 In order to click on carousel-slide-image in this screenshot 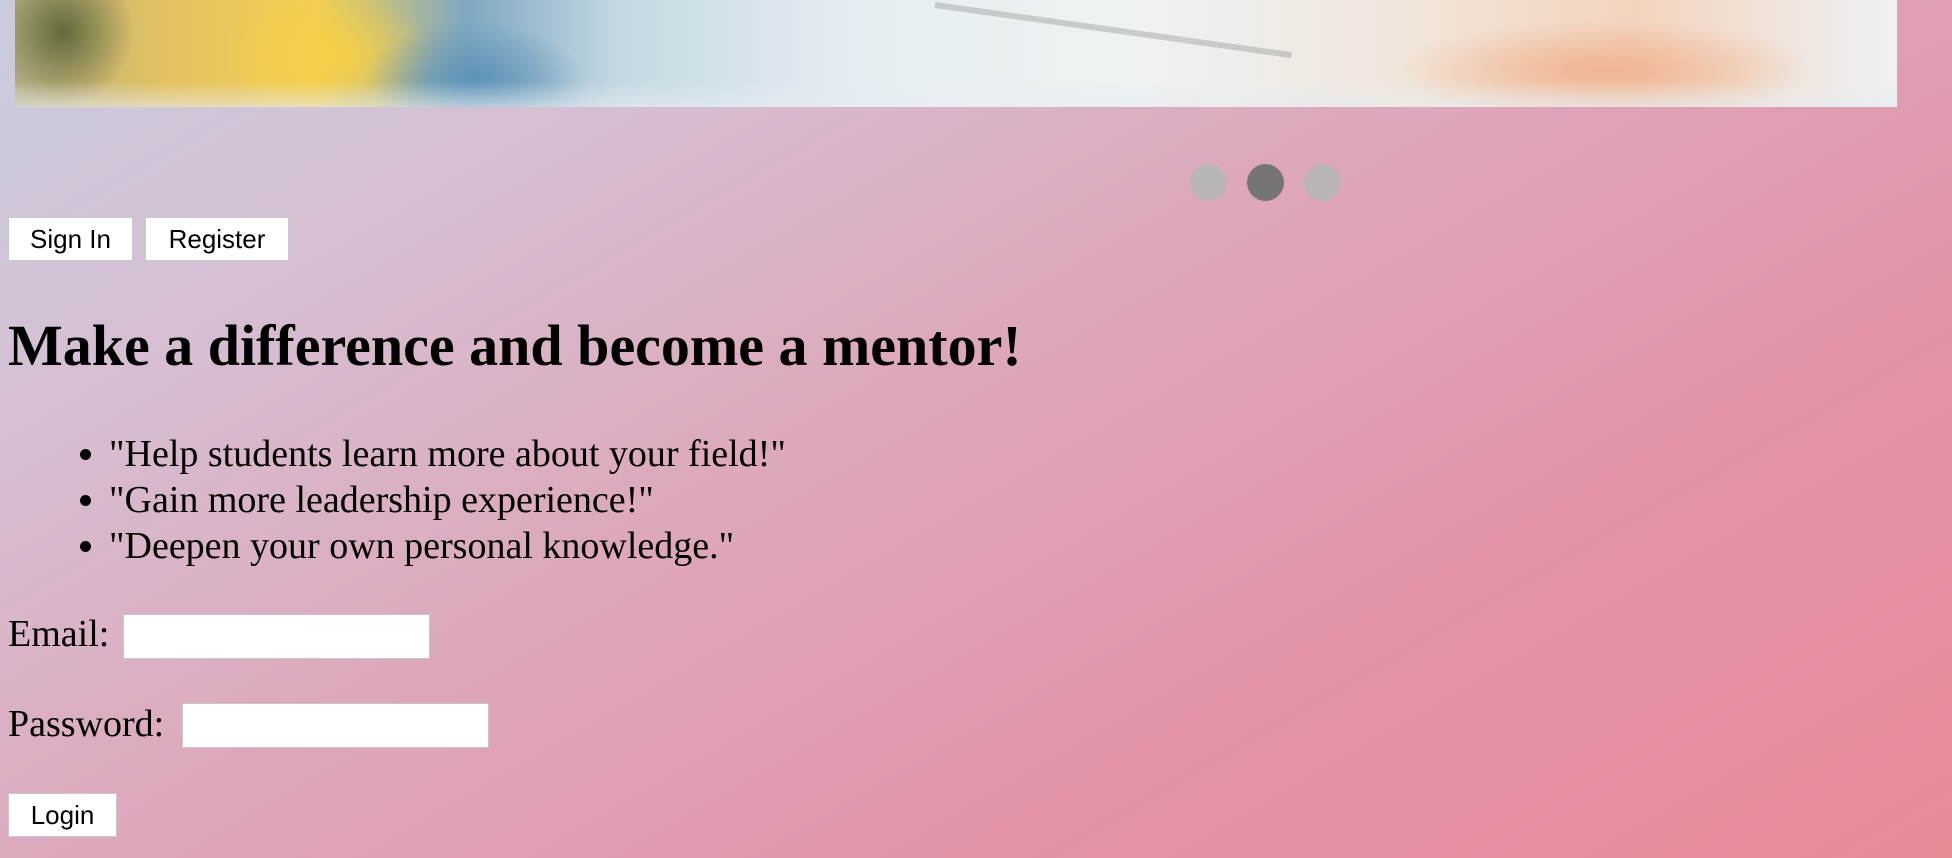, I will do `click(956, 53)`.